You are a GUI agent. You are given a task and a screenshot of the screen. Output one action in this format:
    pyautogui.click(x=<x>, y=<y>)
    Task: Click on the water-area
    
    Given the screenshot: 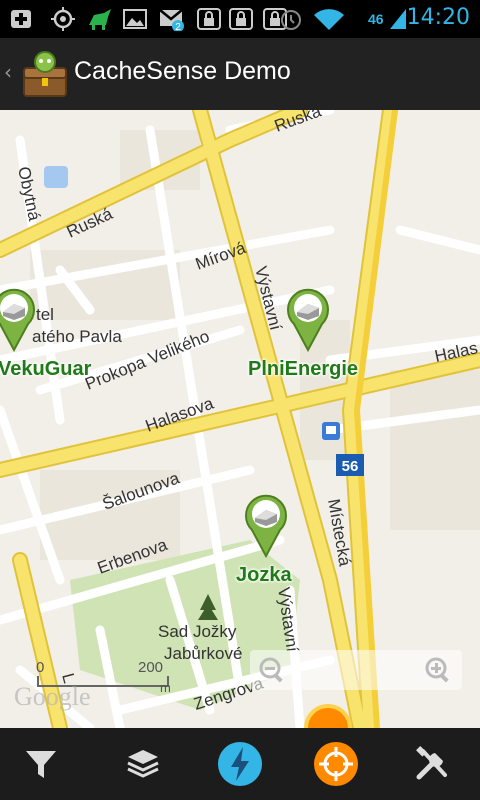 What is the action you would take?
    pyautogui.click(x=56, y=177)
    